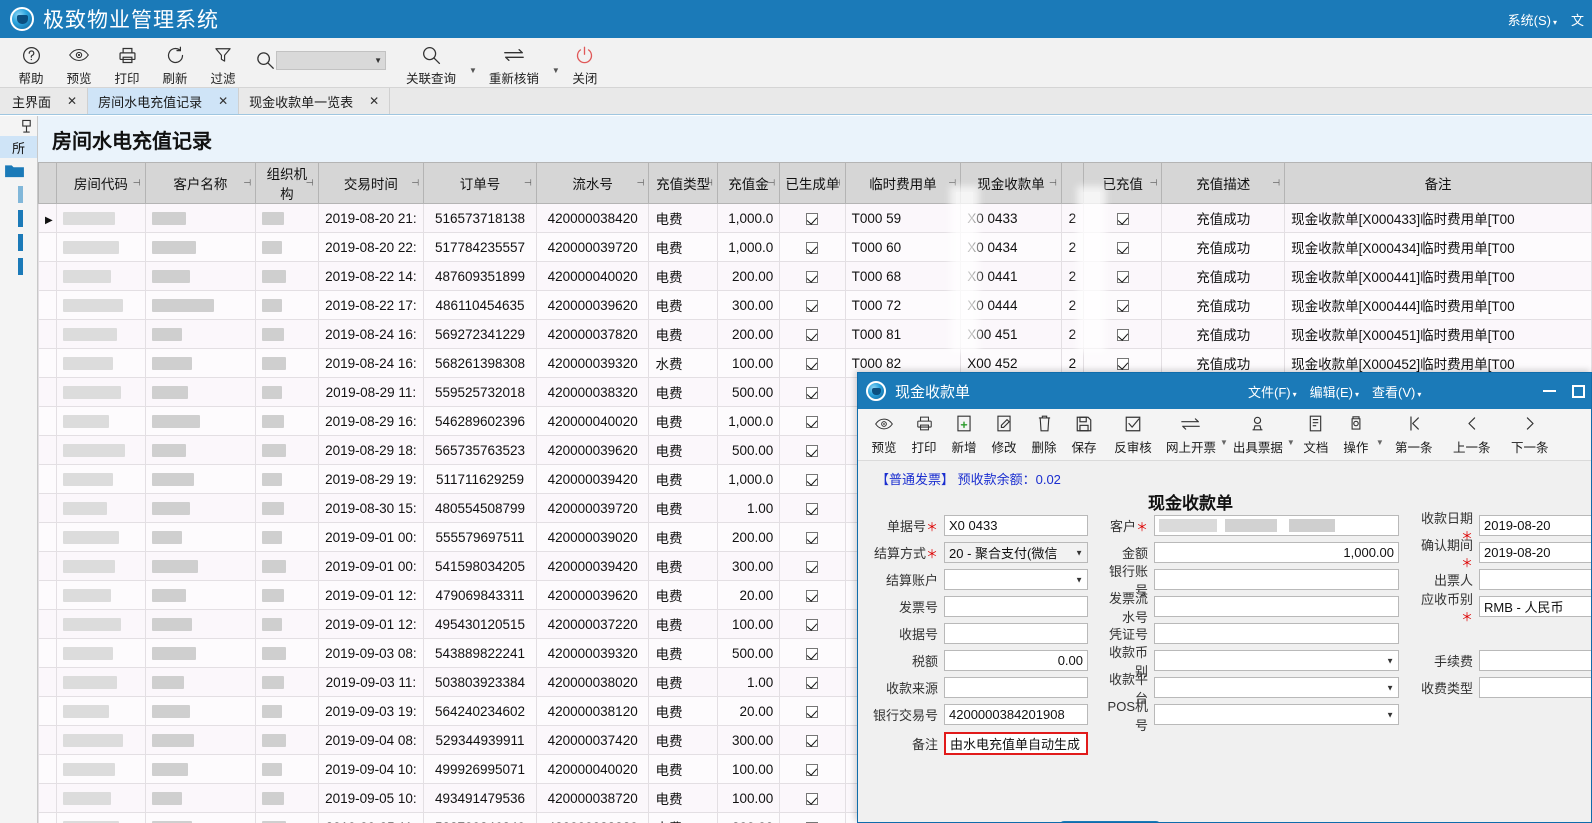 The height and width of the screenshot is (823, 1592). I want to click on sidebar-label: 所, so click(18, 147).